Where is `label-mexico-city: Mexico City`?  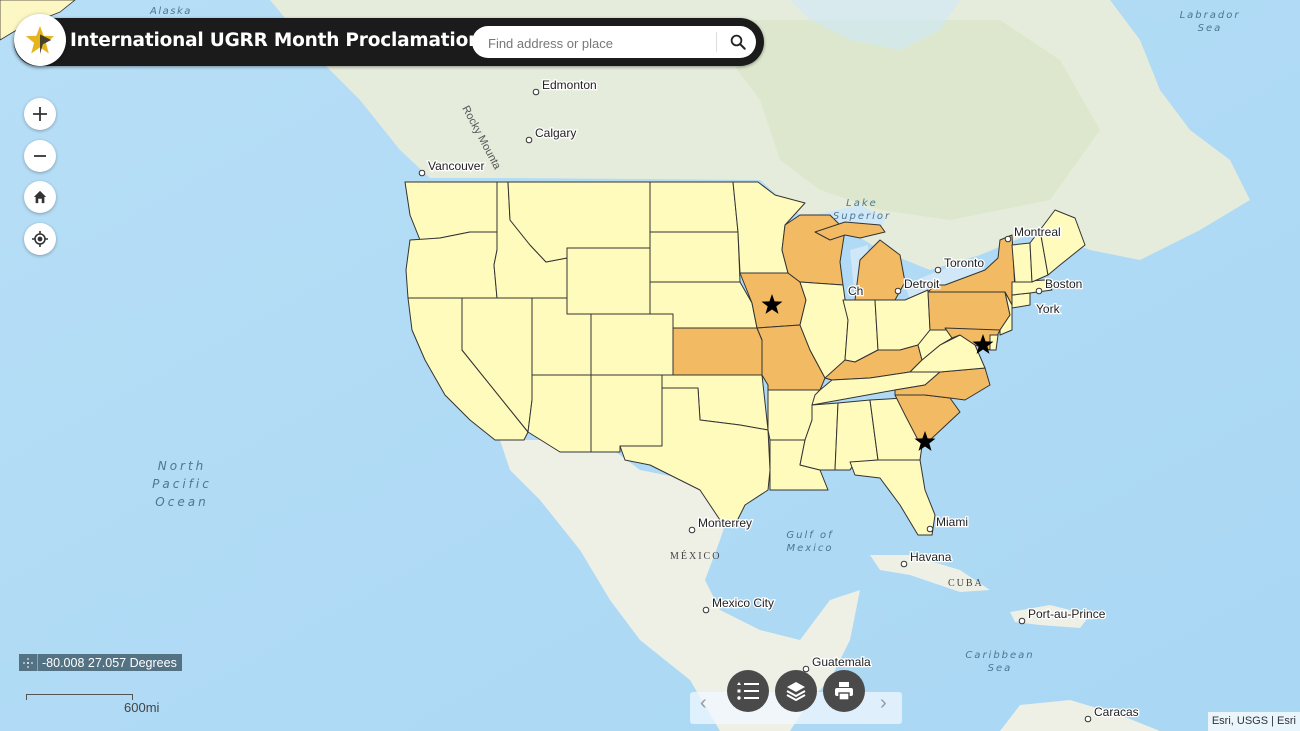 label-mexico-city: Mexico City is located at coordinates (743, 603).